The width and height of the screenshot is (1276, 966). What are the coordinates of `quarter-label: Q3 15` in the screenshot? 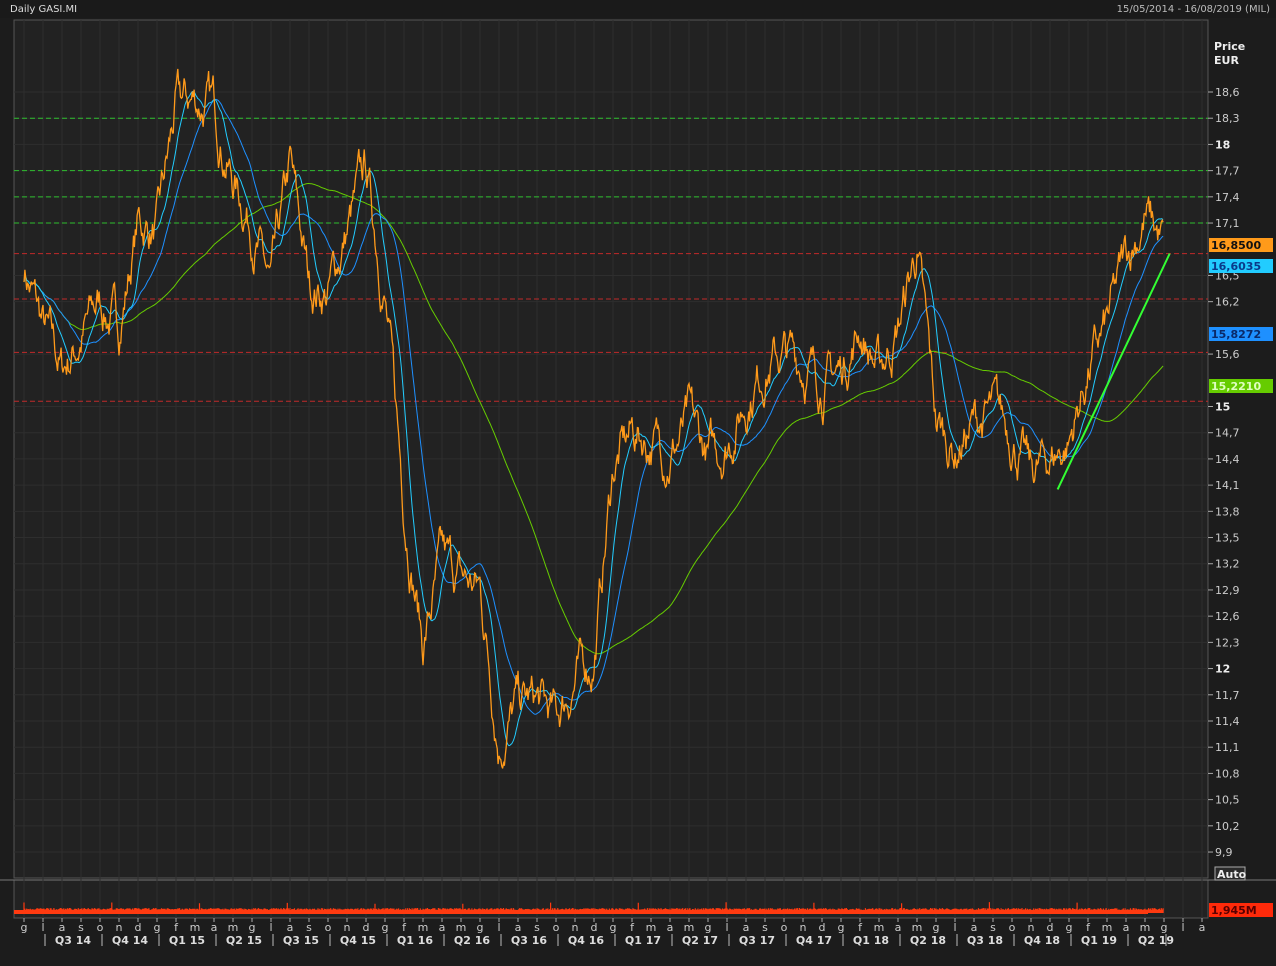 It's located at (301, 940).